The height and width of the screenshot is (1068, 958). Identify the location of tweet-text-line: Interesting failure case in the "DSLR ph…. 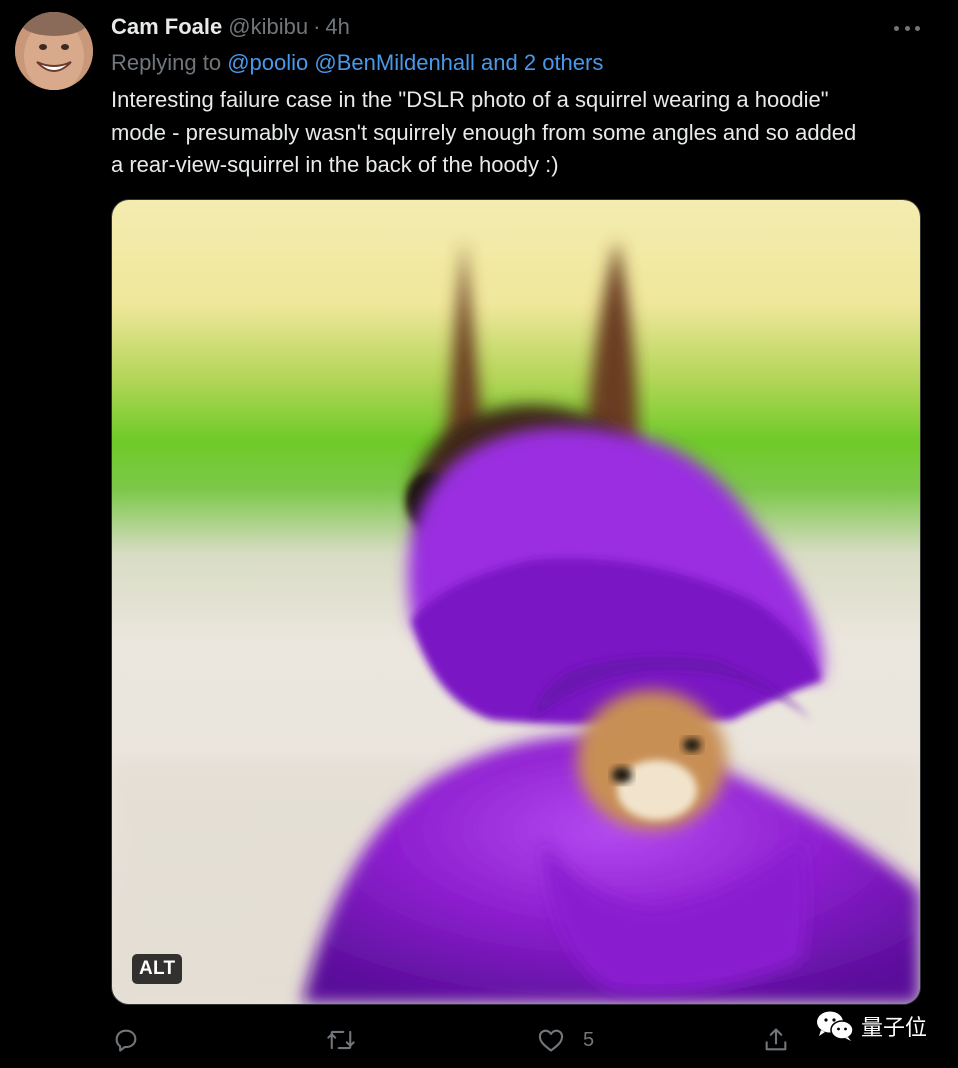
(470, 99).